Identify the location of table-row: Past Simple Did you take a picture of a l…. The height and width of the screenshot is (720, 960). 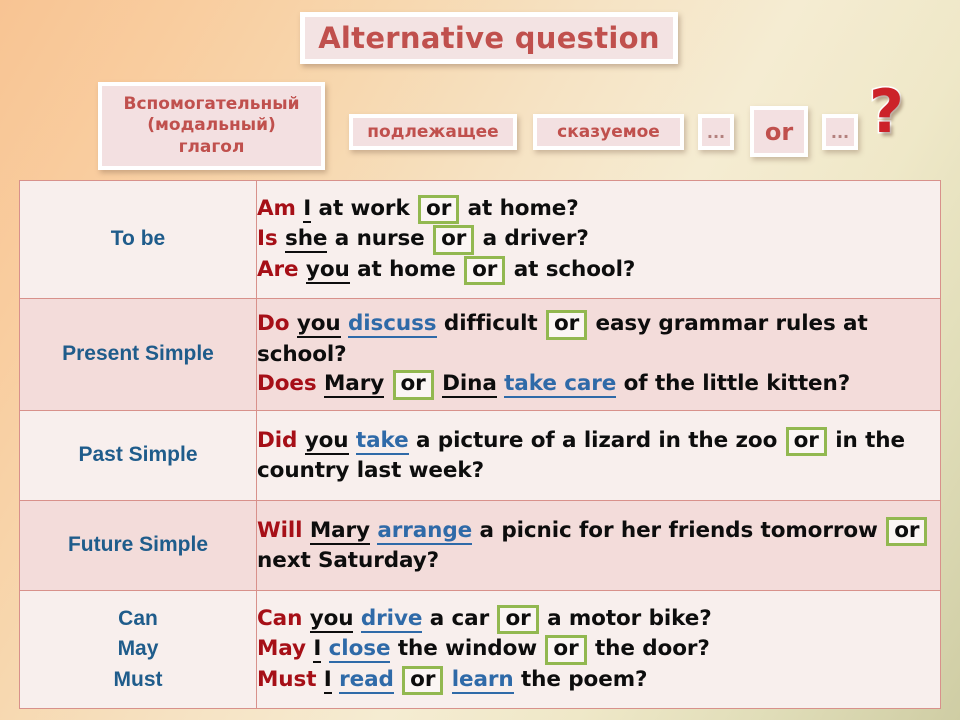
(480, 455).